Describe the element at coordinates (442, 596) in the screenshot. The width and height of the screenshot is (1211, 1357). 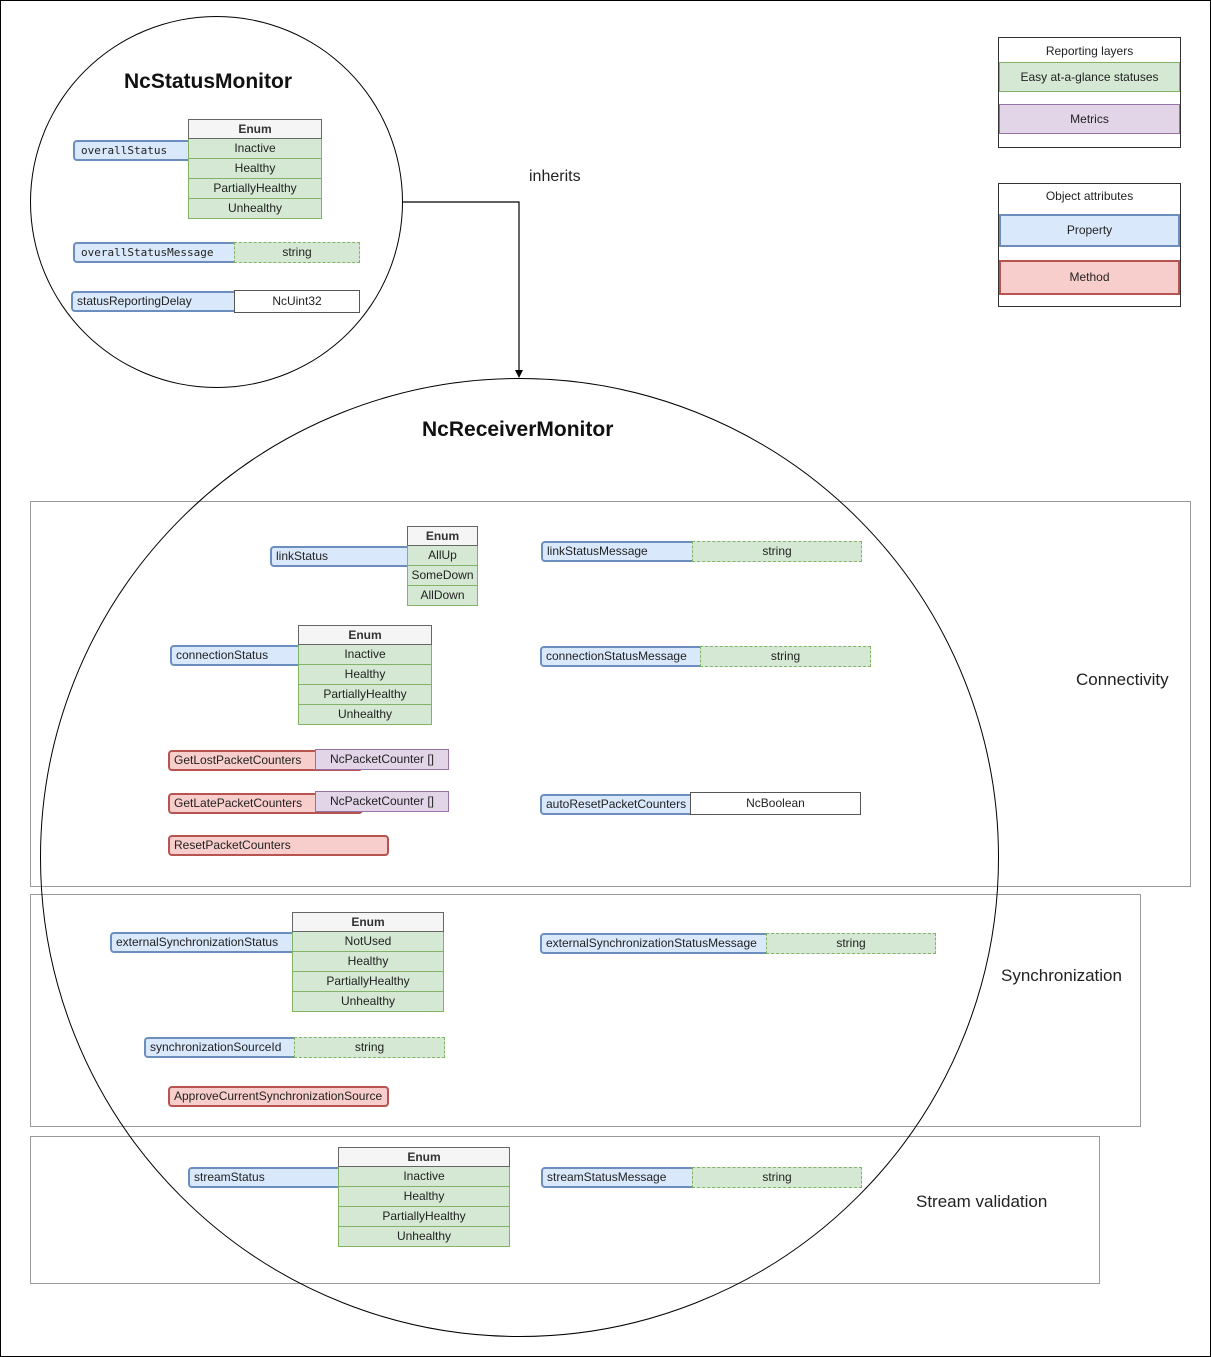
I see `enum-value: AllDown` at that location.